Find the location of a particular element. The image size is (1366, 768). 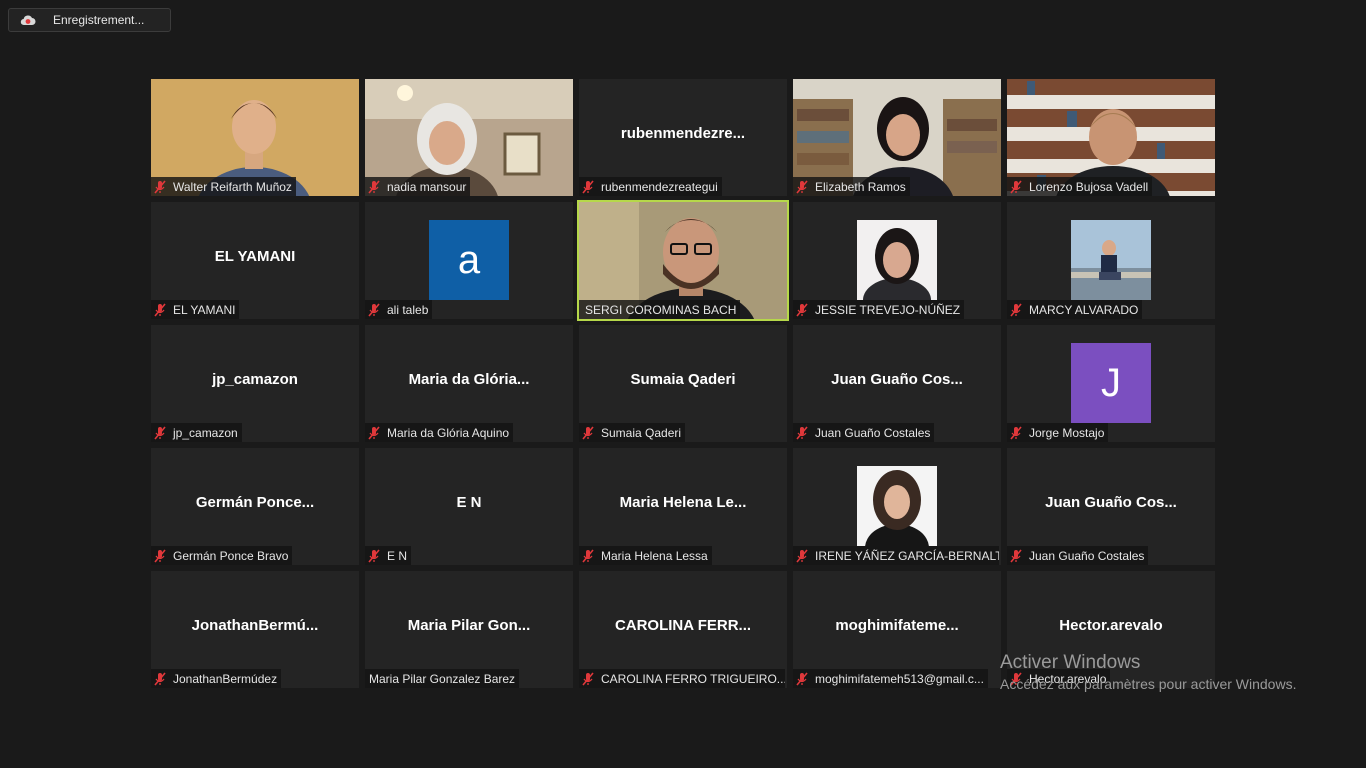

participant-tile: J Jorge Mostajo is located at coordinates (1111, 383).